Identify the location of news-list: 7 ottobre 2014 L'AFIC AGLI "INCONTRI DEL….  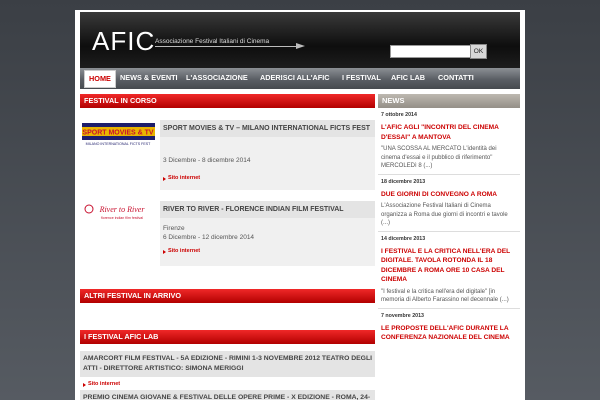
(449, 228).